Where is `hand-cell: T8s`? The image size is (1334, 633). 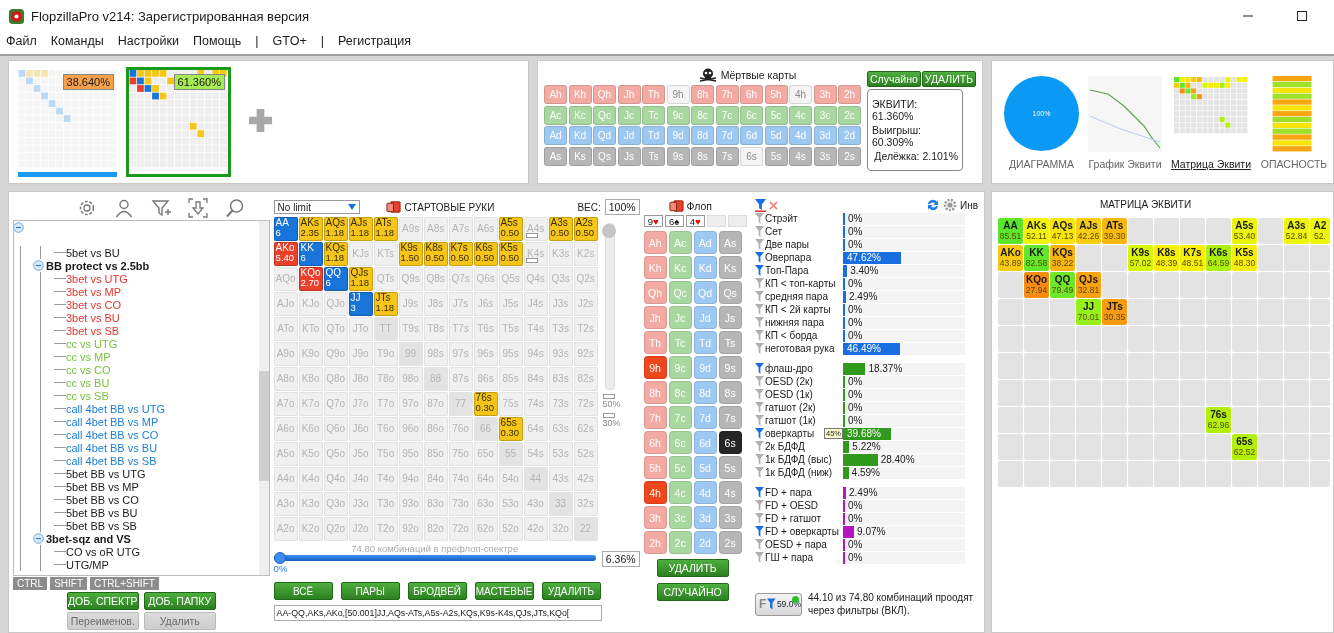
hand-cell: T8s is located at coordinates (435, 329).